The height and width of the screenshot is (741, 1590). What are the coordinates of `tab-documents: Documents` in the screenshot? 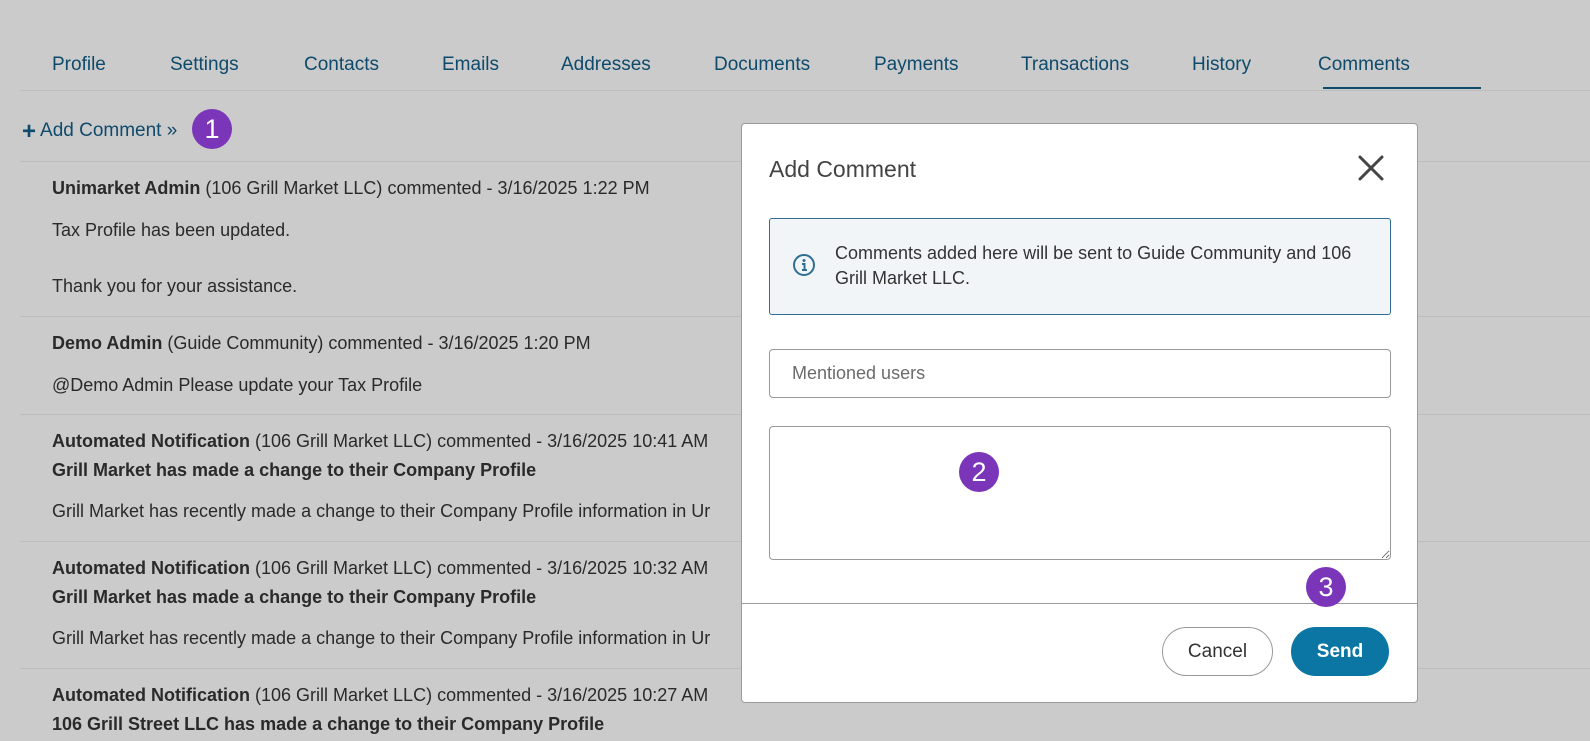 It's located at (762, 65).